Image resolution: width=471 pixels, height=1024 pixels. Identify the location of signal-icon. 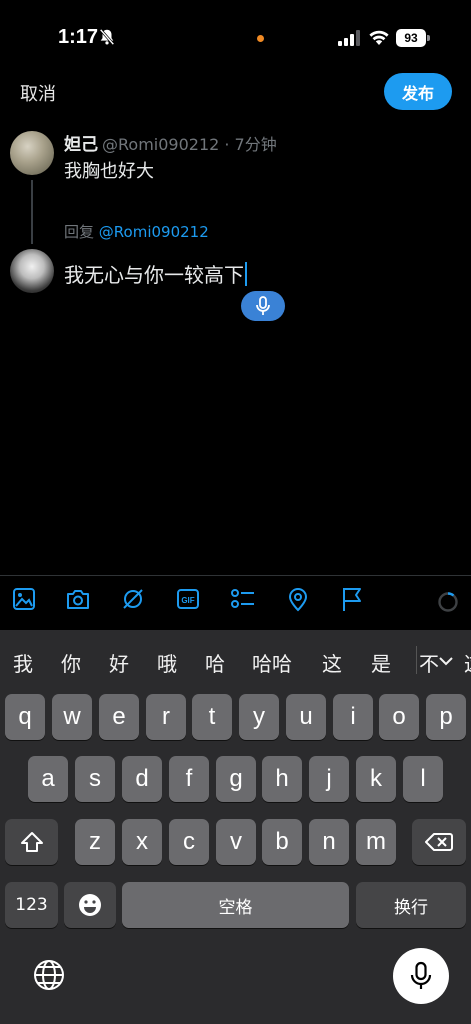
(349, 38).